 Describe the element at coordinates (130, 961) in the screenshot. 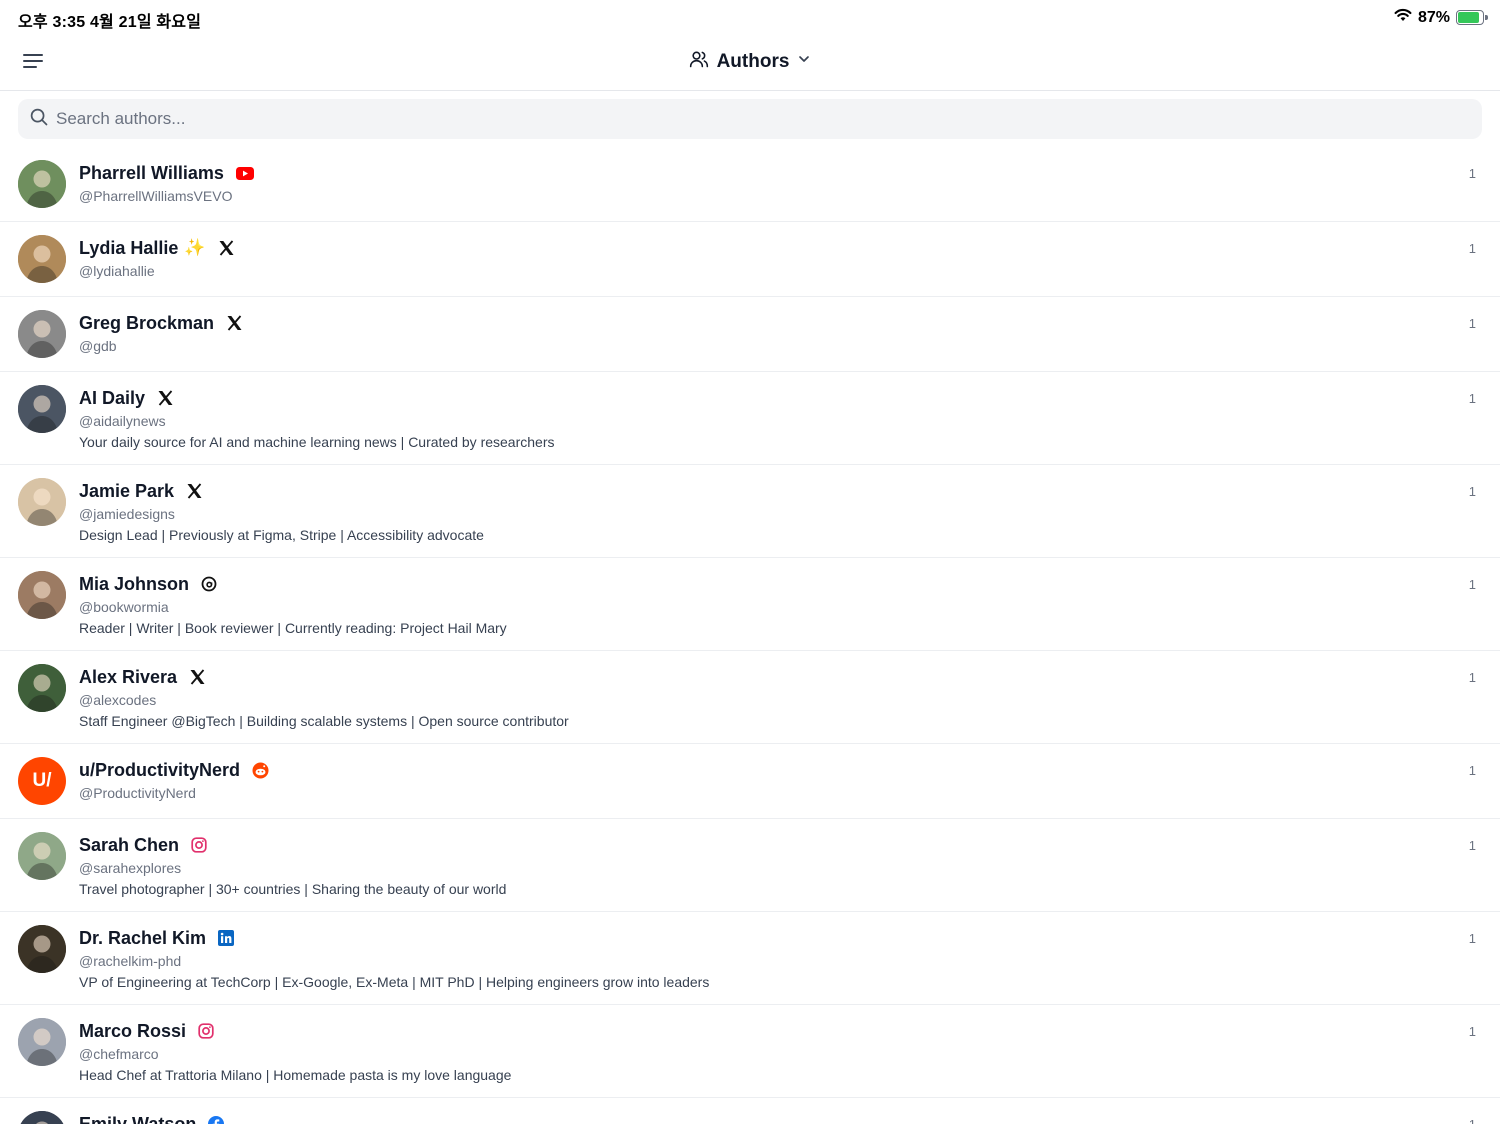

I see `author-handle: @rachelkim-phd` at that location.